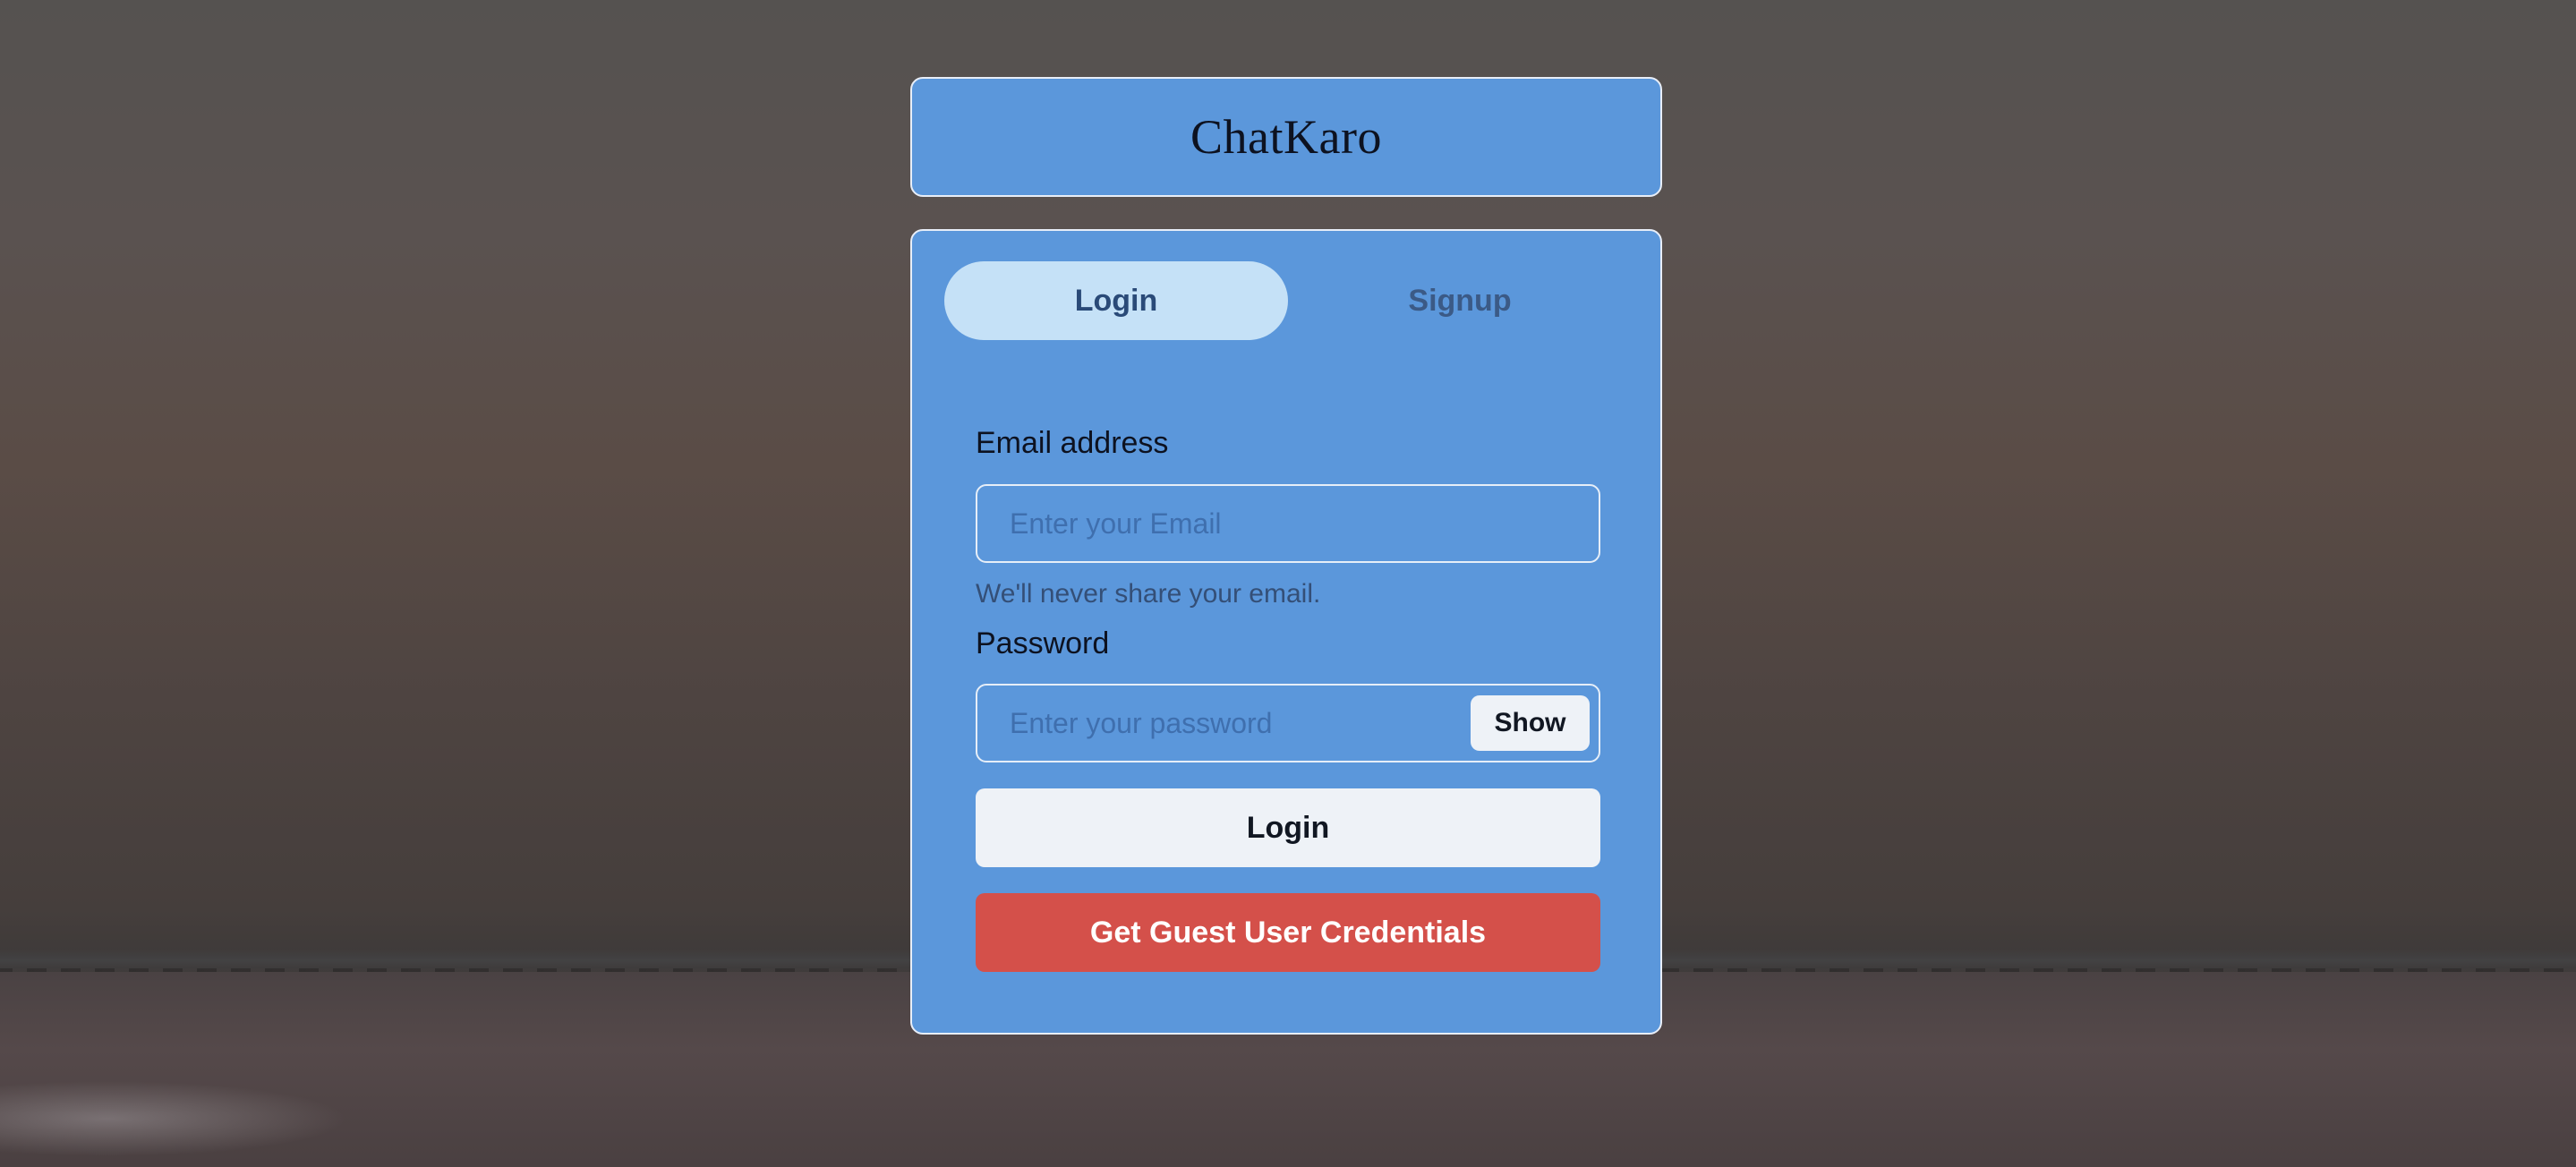 Image resolution: width=2576 pixels, height=1167 pixels. I want to click on auth-tabs: Login Signup, so click(1288, 300).